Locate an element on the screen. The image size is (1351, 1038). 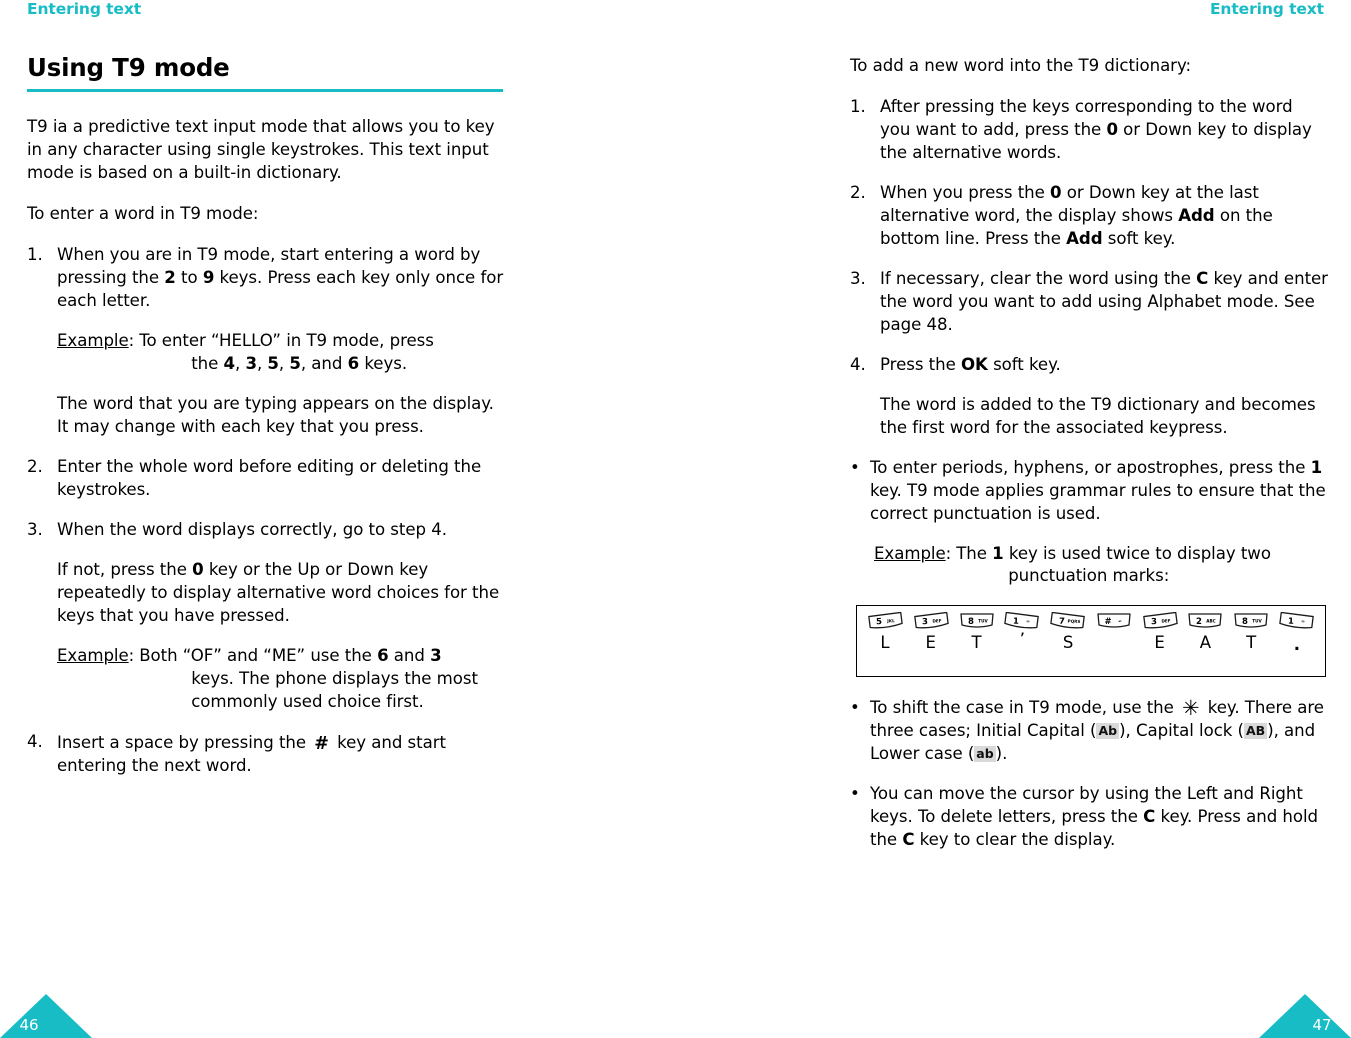
text-run: The is located at coordinates (974, 553).